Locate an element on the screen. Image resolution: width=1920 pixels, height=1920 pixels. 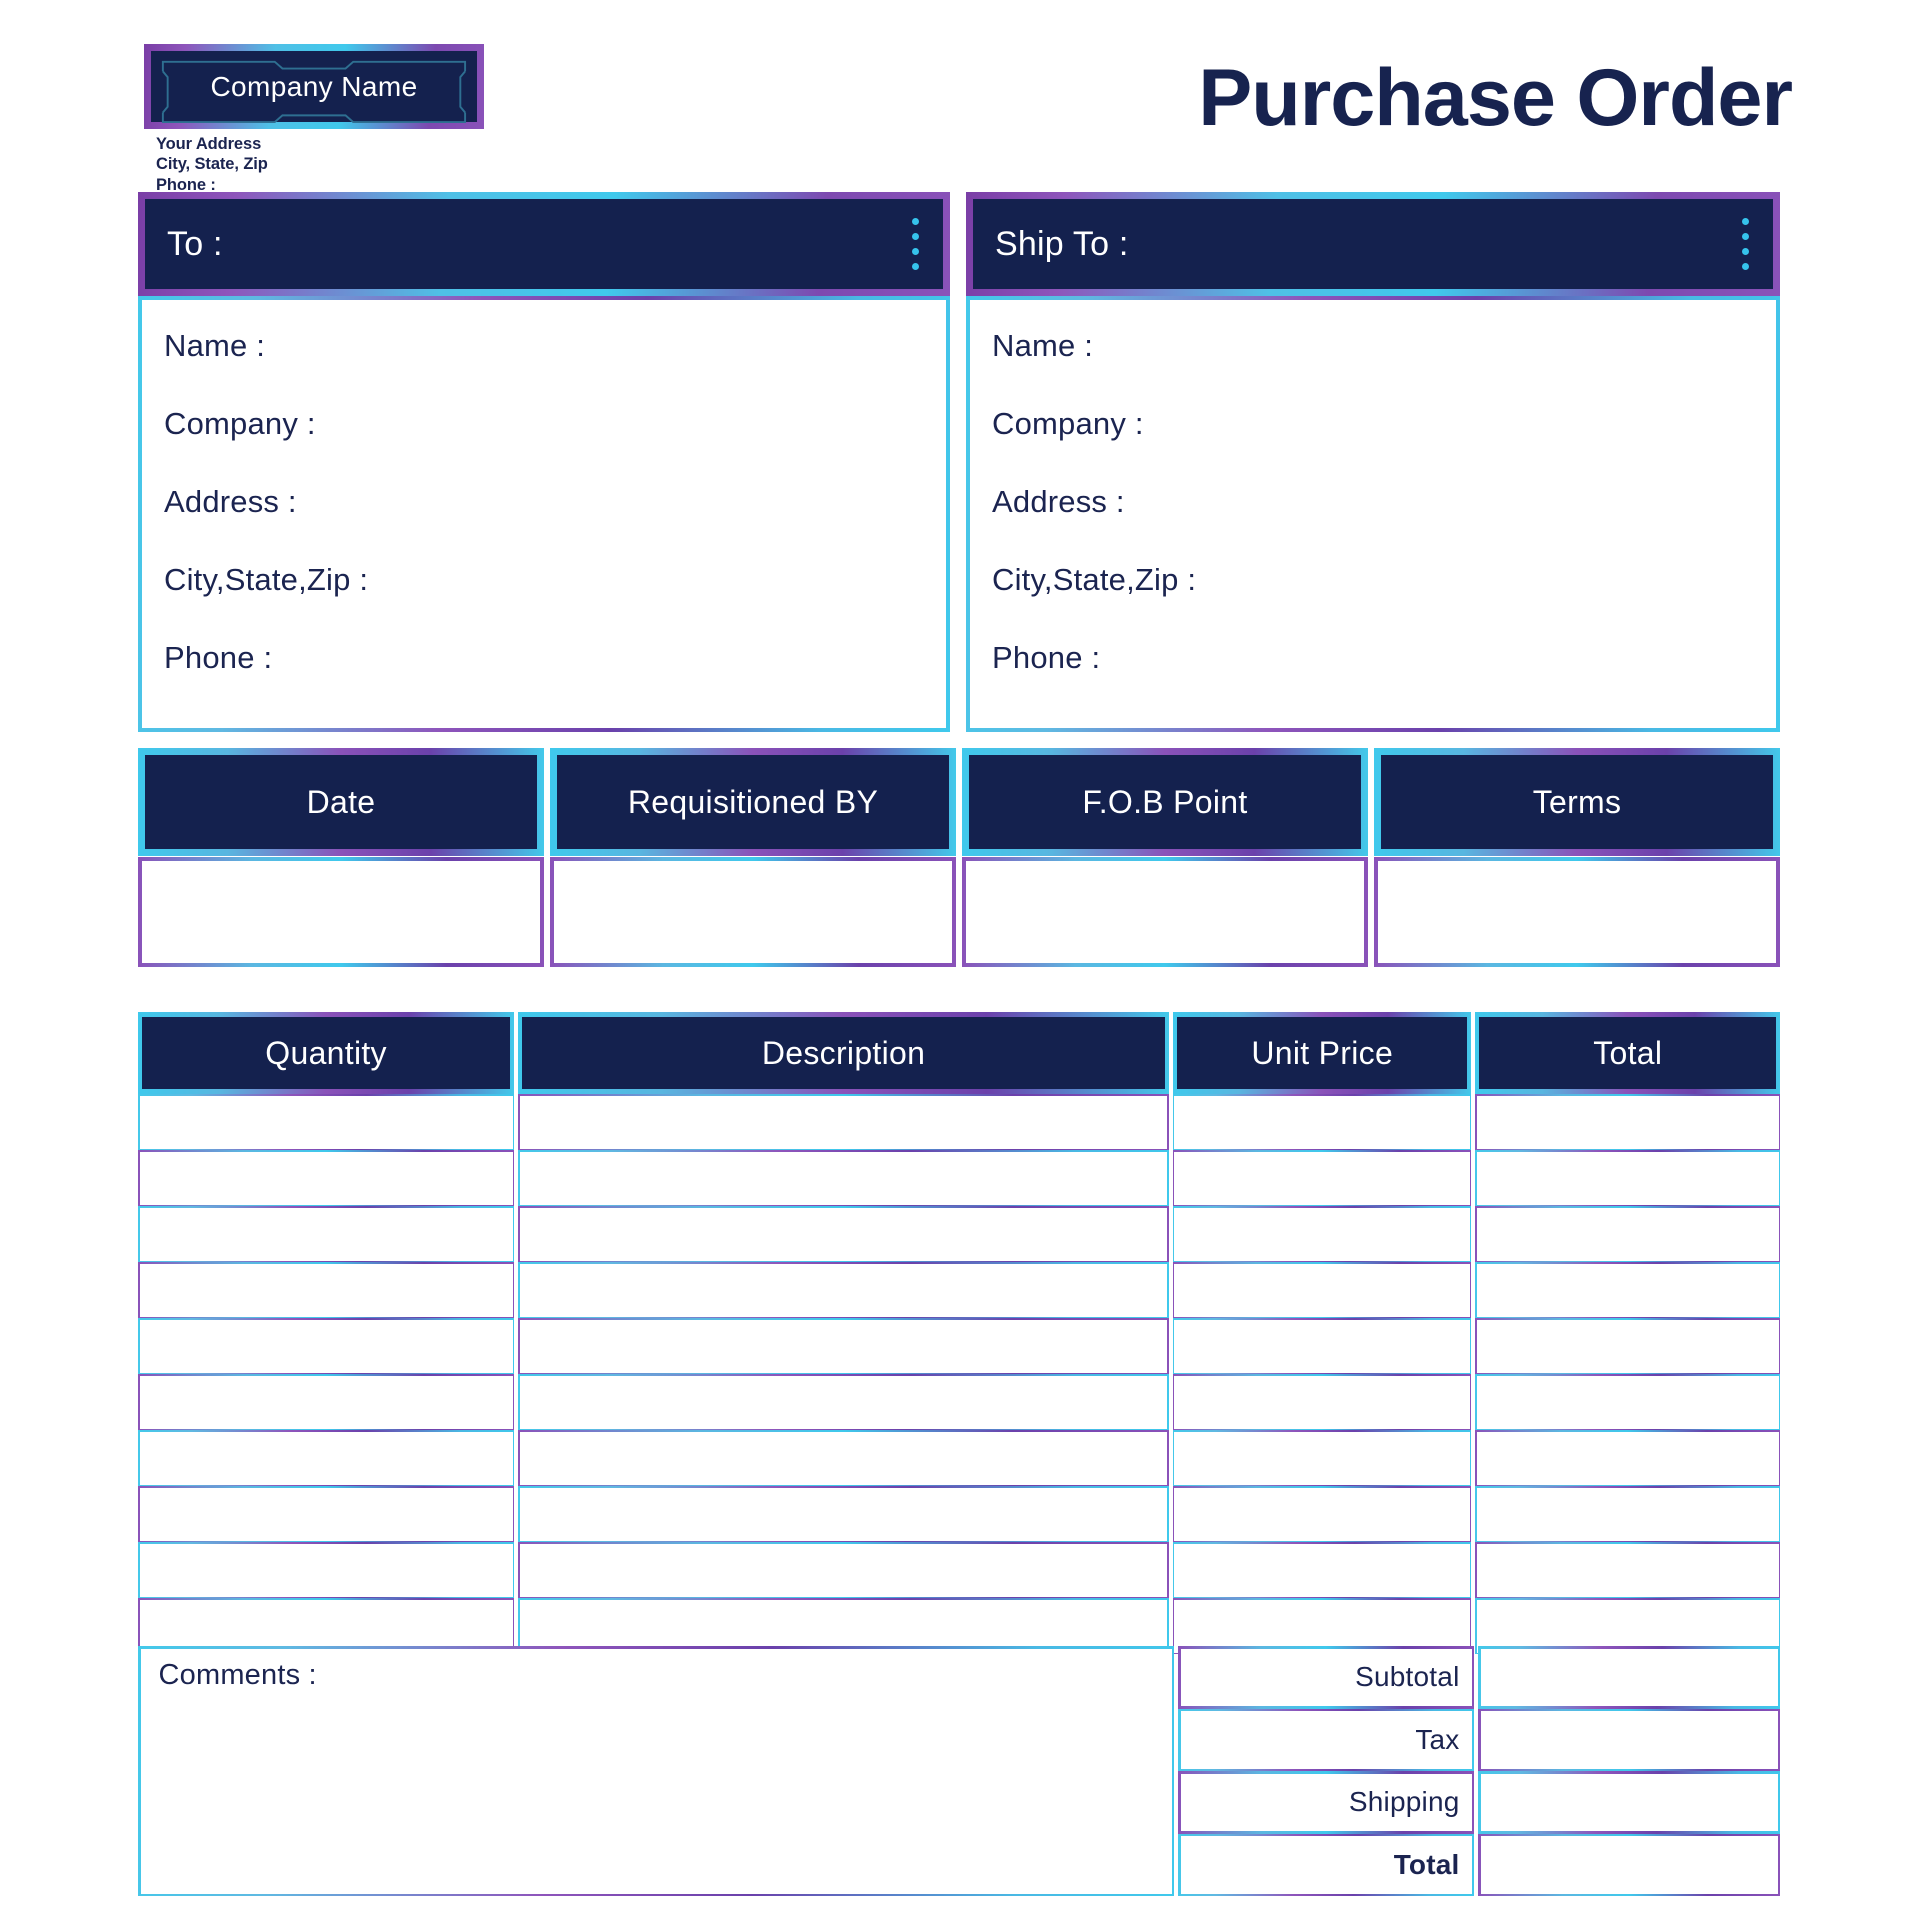
ship-to-citystatezip-label: City,State,Zip : is located at coordinates (1094, 579).